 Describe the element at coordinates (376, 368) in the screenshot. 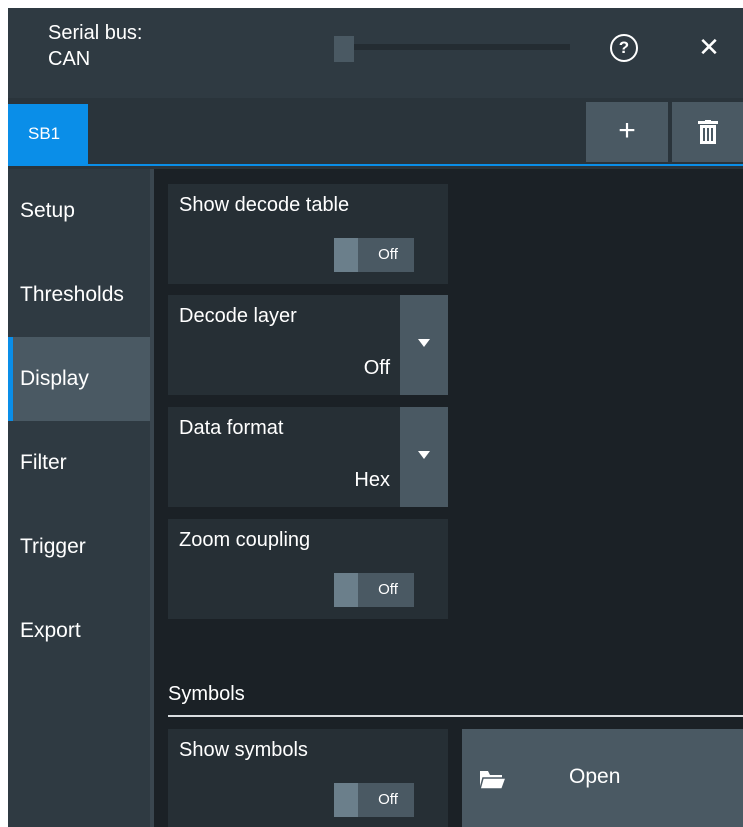

I see `decode-layer-value: Off` at that location.